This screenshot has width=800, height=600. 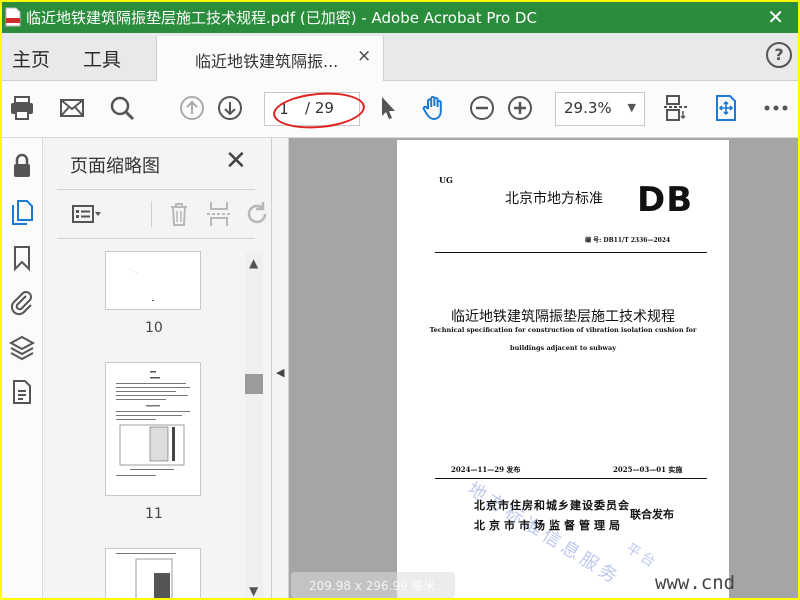 I want to click on page-thumbnails-icon, so click(x=22, y=212).